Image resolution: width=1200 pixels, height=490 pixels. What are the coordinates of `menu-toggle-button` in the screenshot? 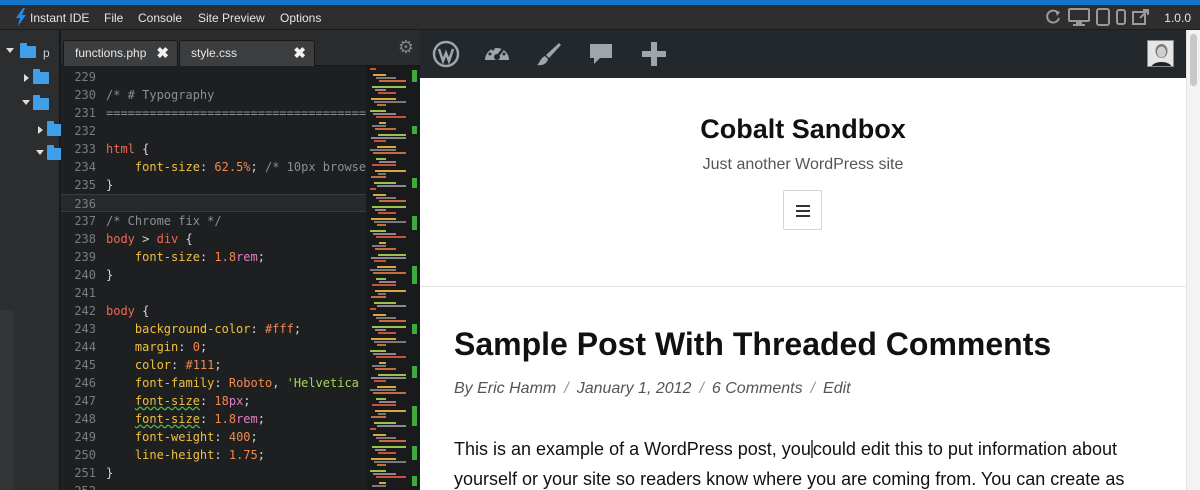 It's located at (802, 210).